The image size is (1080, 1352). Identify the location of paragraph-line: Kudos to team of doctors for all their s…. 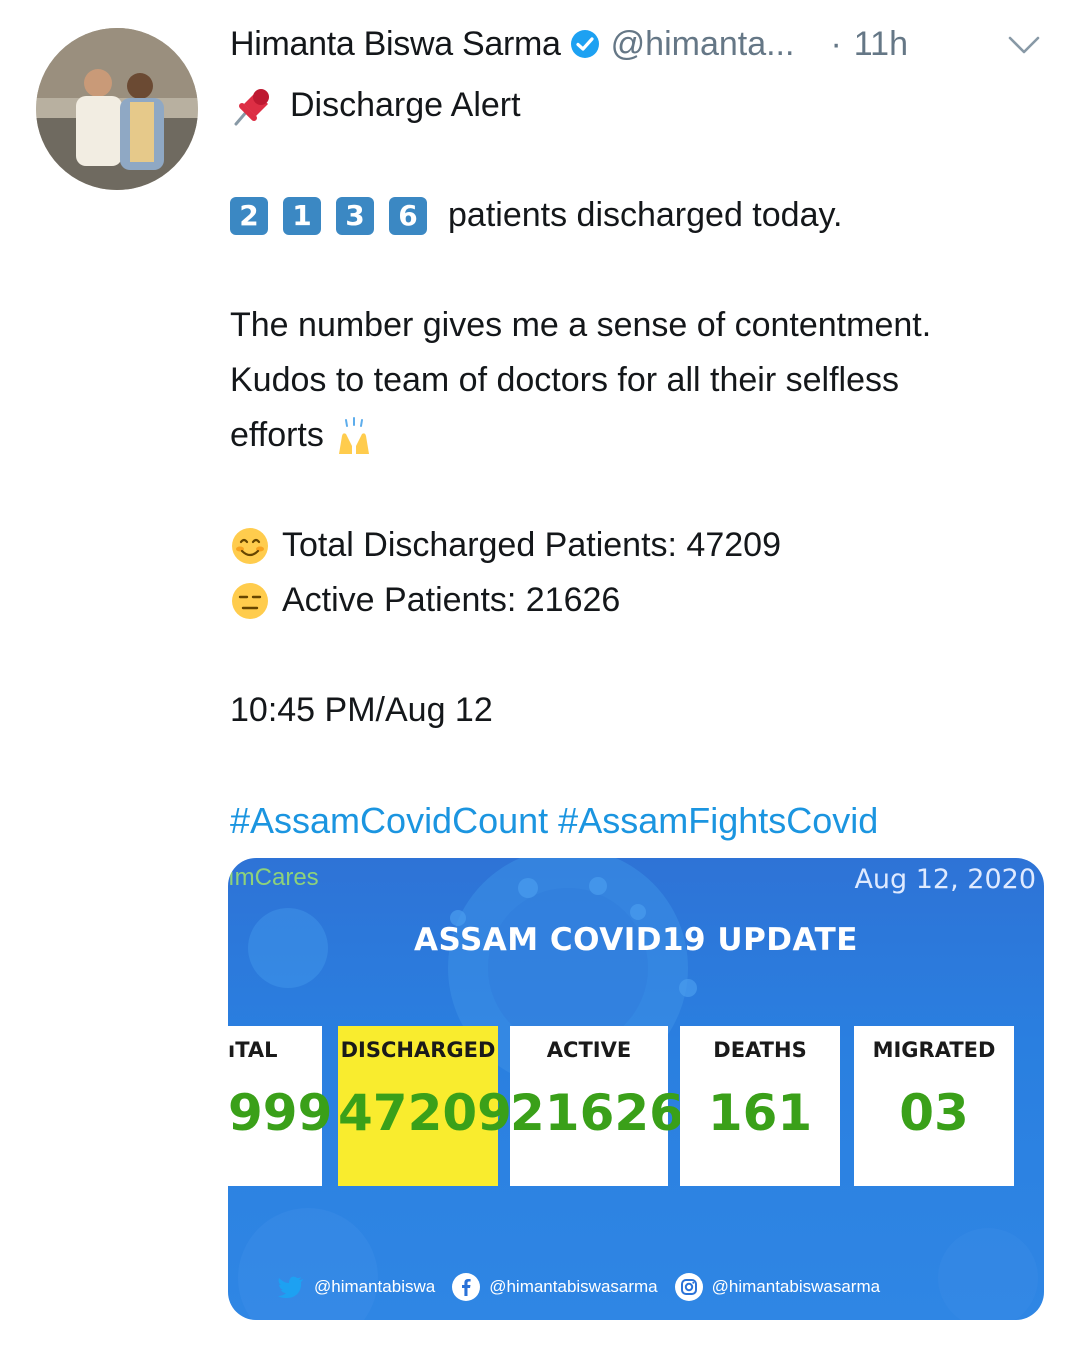
(564, 380).